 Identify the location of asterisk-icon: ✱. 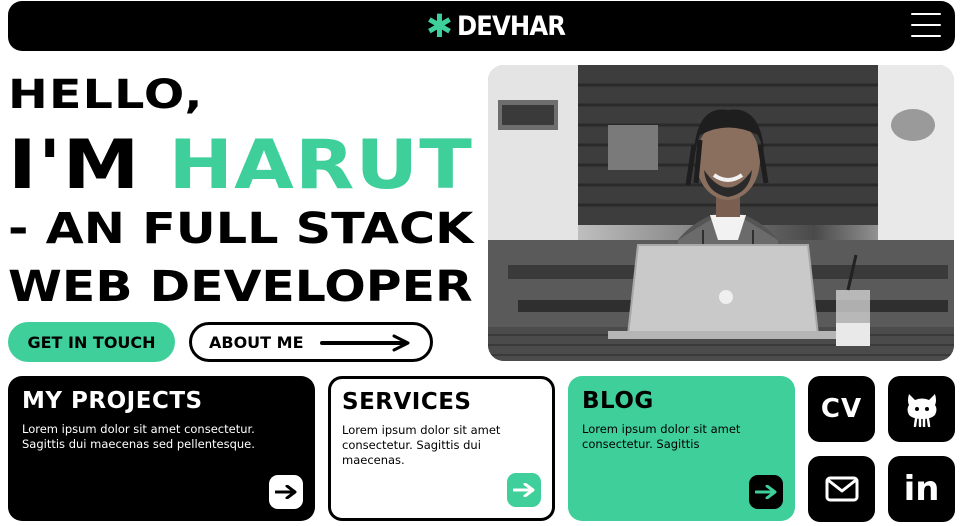
(439, 26).